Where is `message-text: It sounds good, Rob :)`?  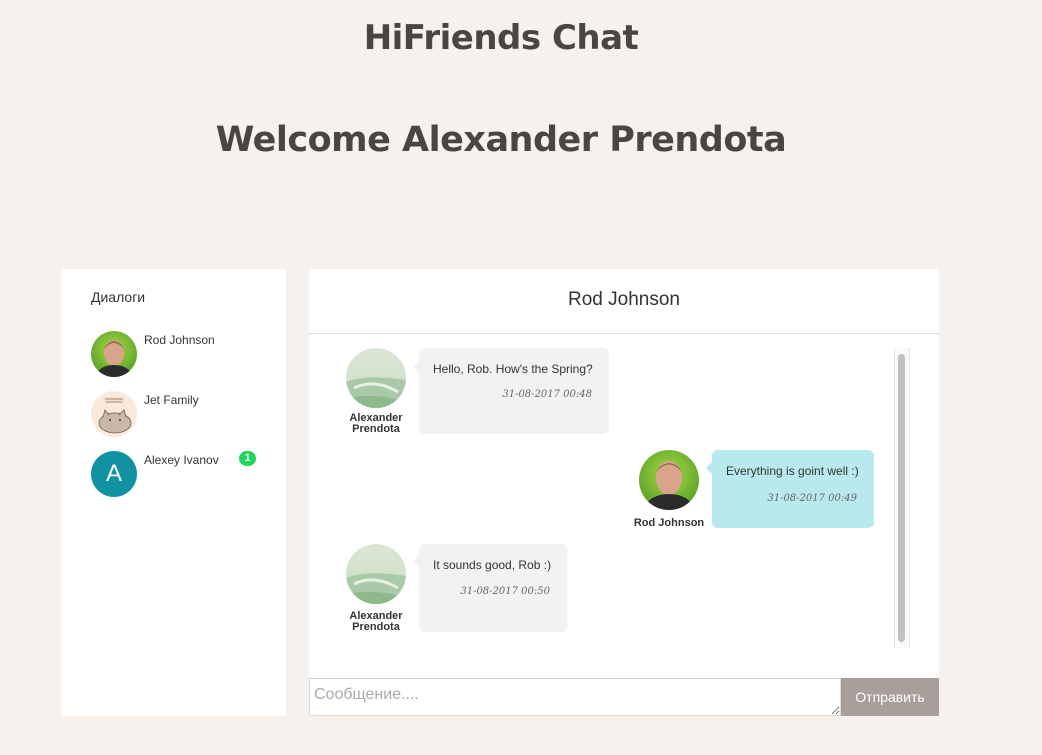 message-text: It sounds good, Rob :) is located at coordinates (492, 565).